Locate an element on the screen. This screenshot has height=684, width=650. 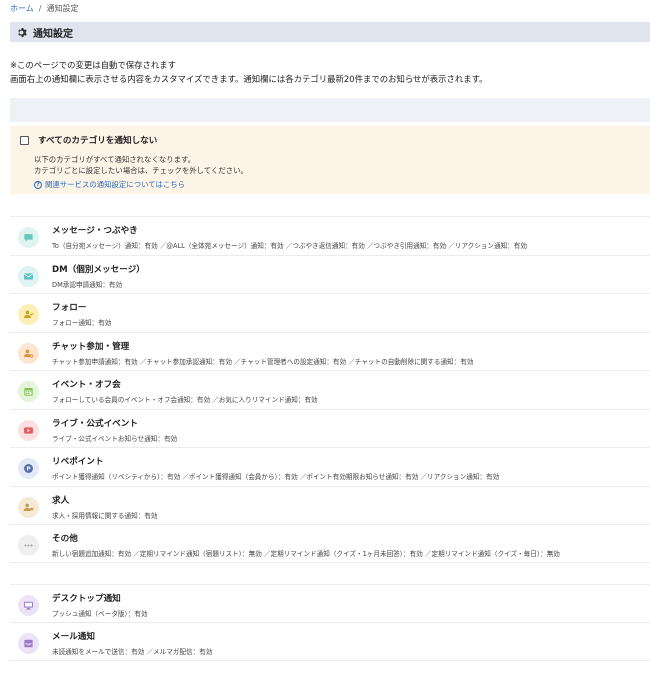
mail-icon is located at coordinates (28, 276).